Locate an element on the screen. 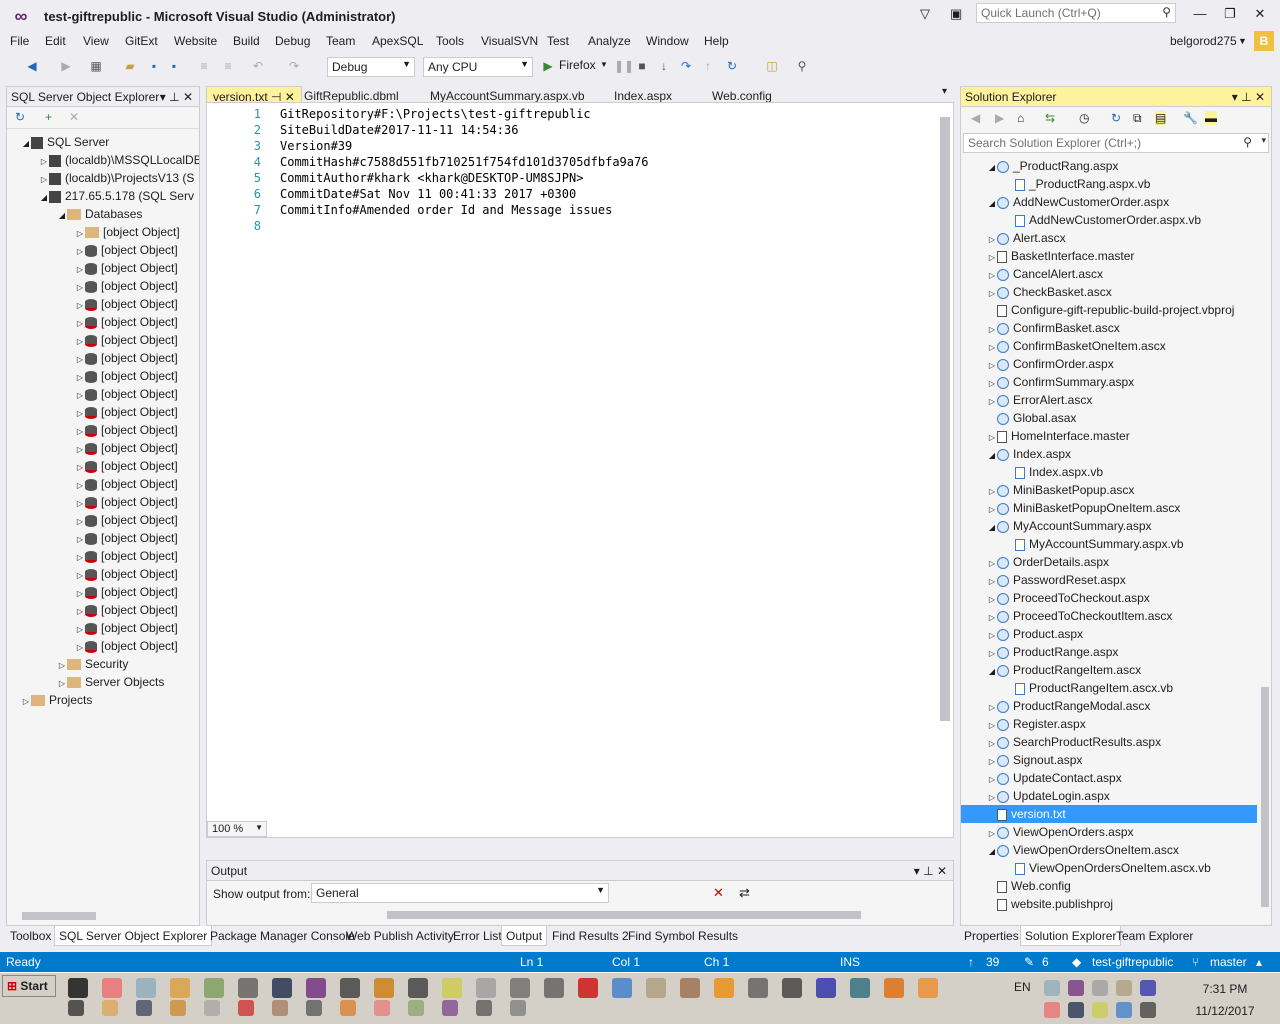 Image resolution: width=1280 pixels, height=1024 pixels. solution-item: website.publishproj is located at coordinates (1050, 904).